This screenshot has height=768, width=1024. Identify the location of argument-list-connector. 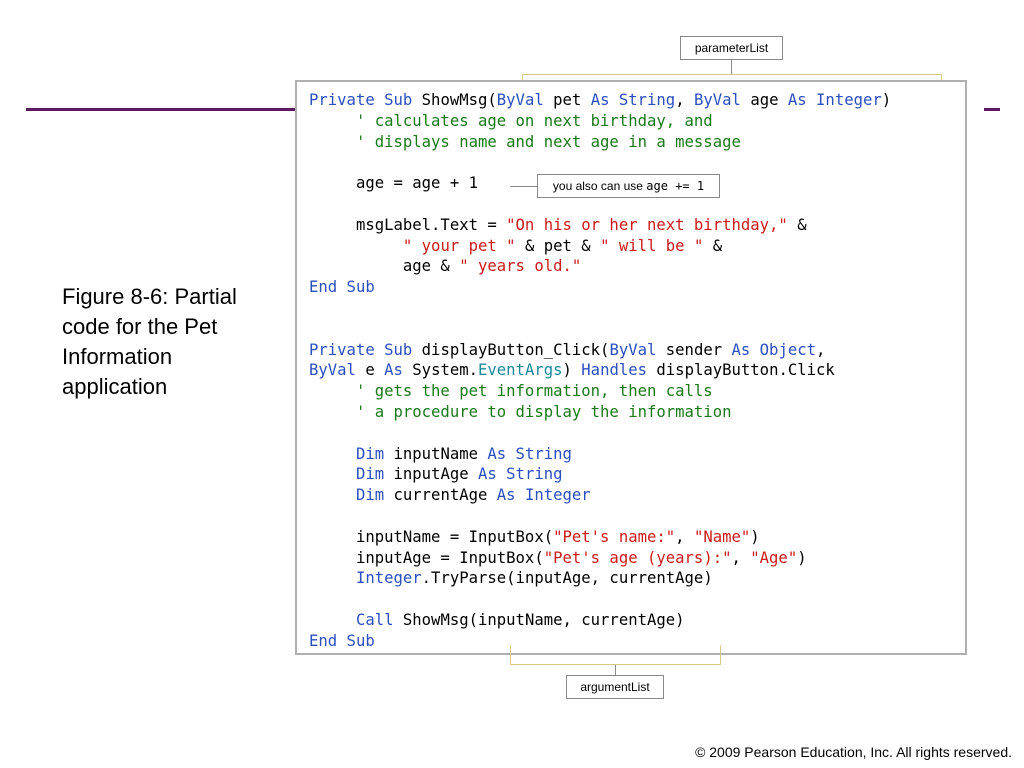
(615, 670).